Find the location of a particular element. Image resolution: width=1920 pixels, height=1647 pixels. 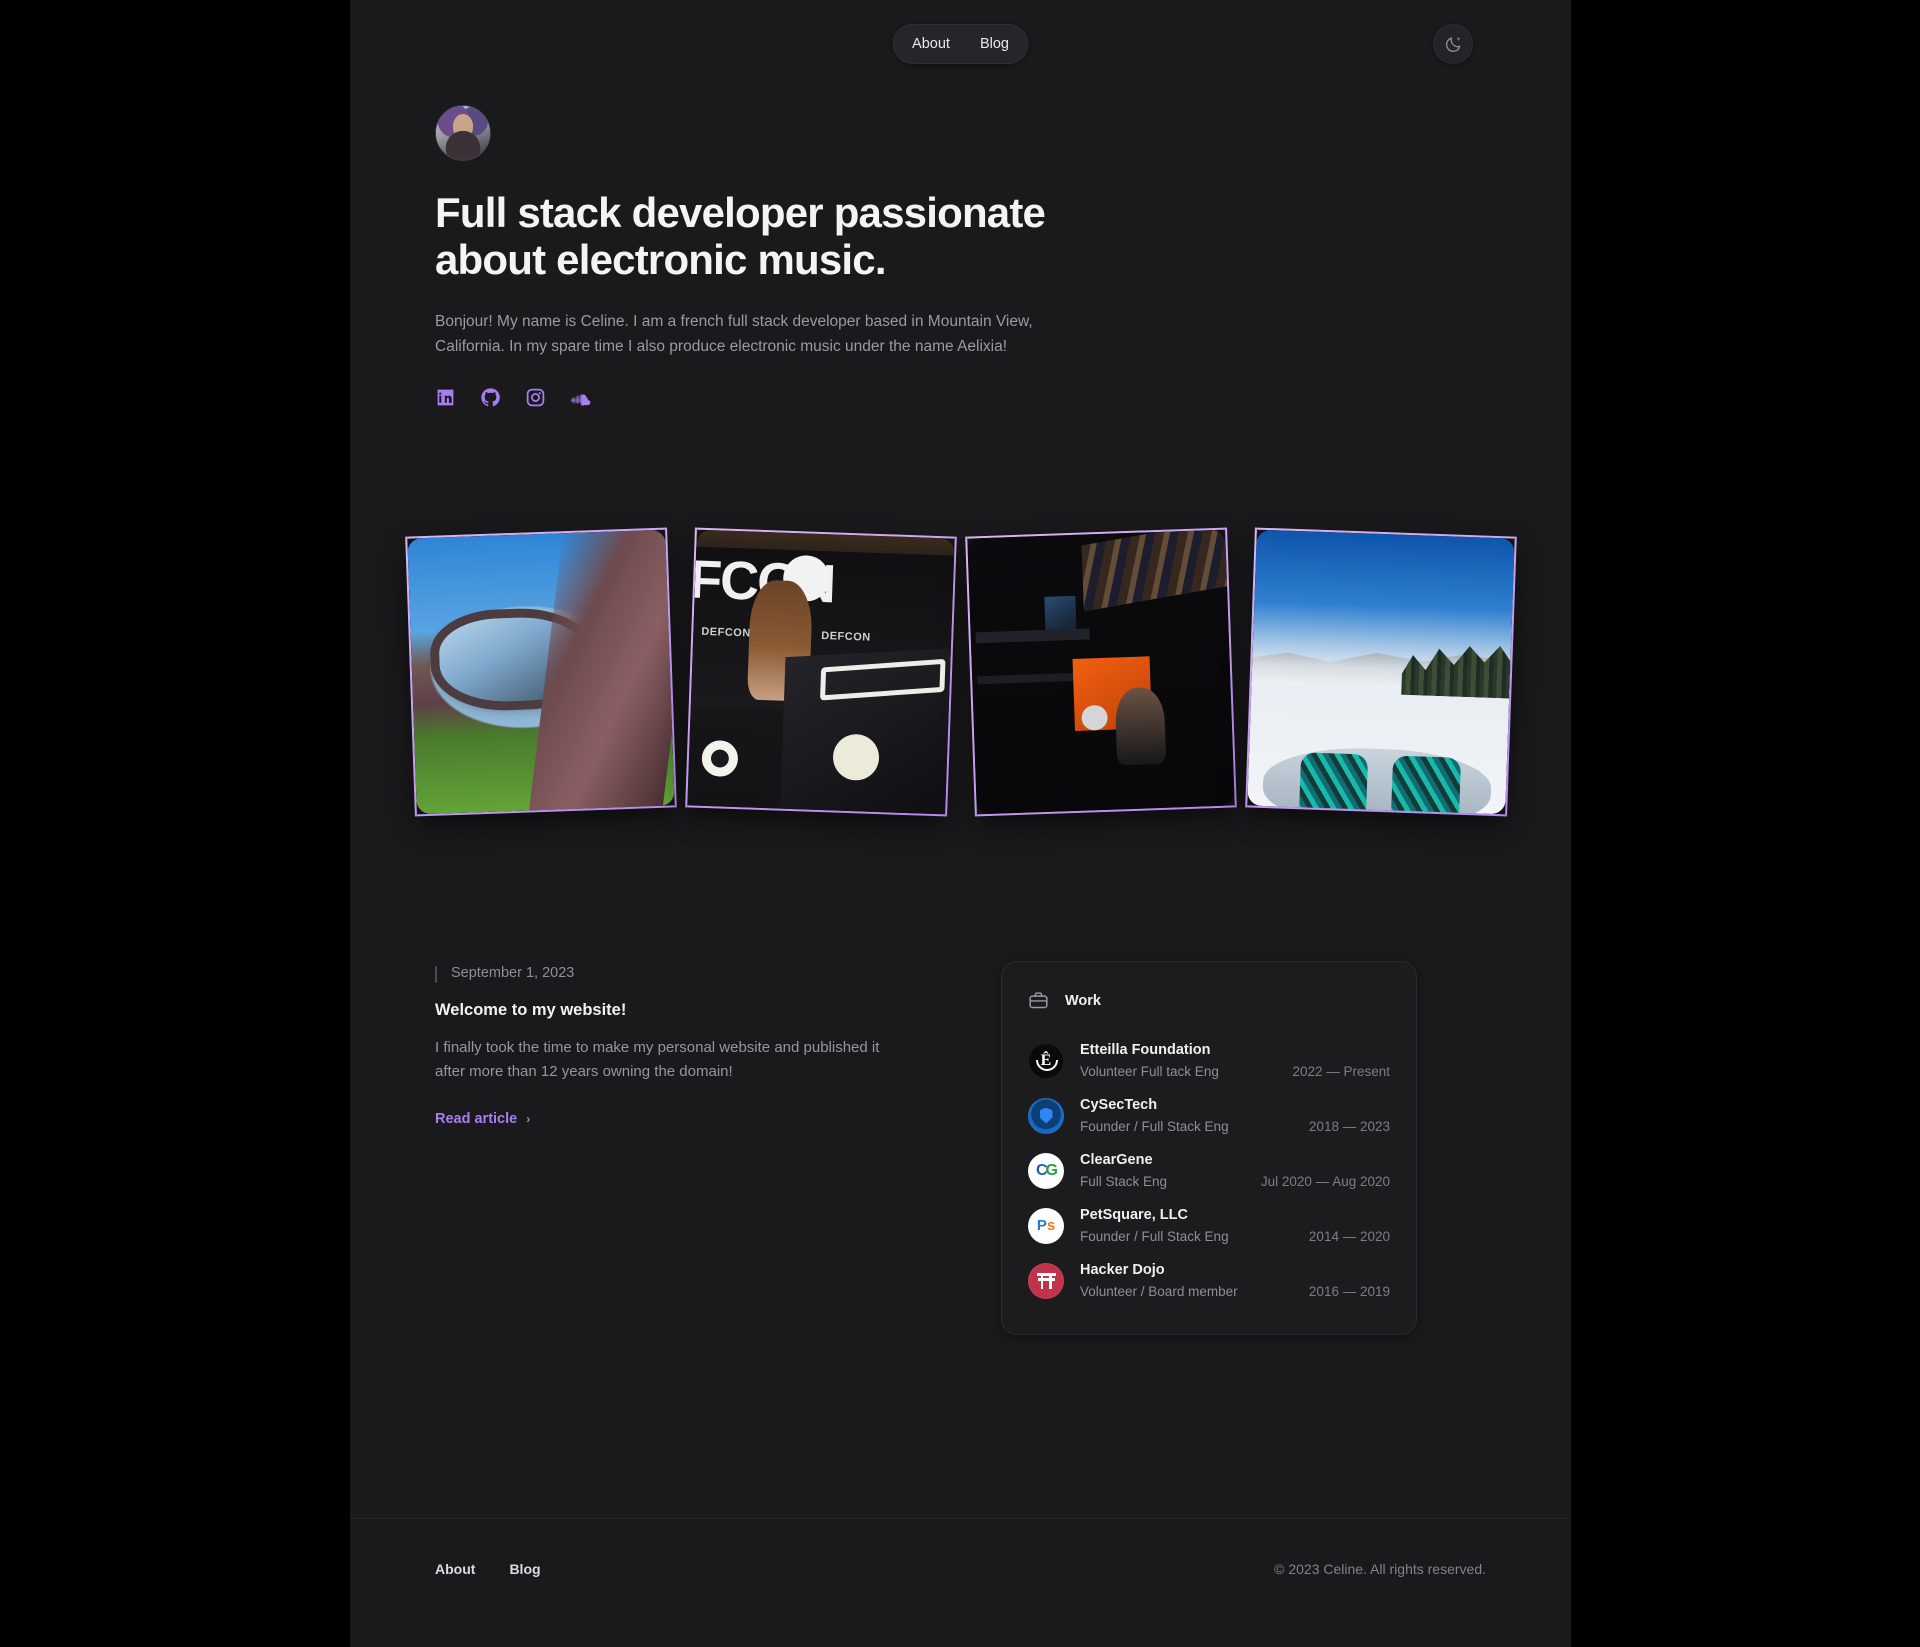

photo-snowboarding is located at coordinates (1380, 672).